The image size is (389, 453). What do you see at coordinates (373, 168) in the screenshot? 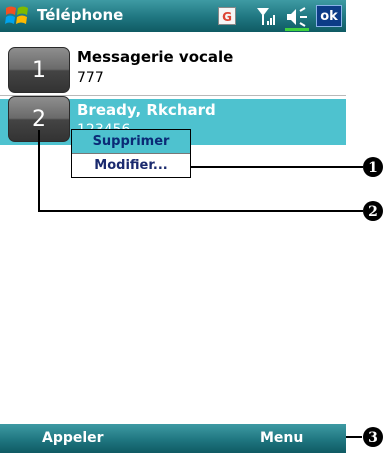
I see `callout-number-1: 1` at bounding box center [373, 168].